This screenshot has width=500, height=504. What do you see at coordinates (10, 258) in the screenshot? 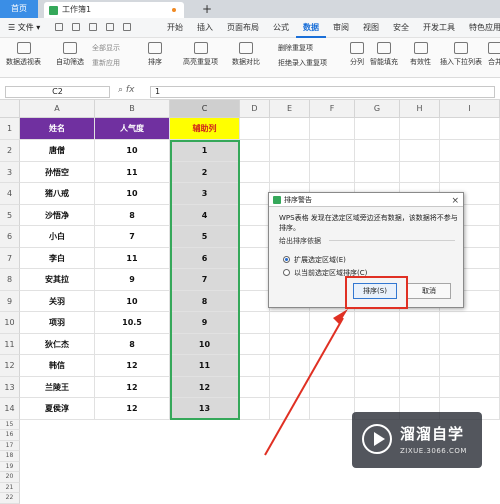
I see `row-header: 7` at bounding box center [10, 258].